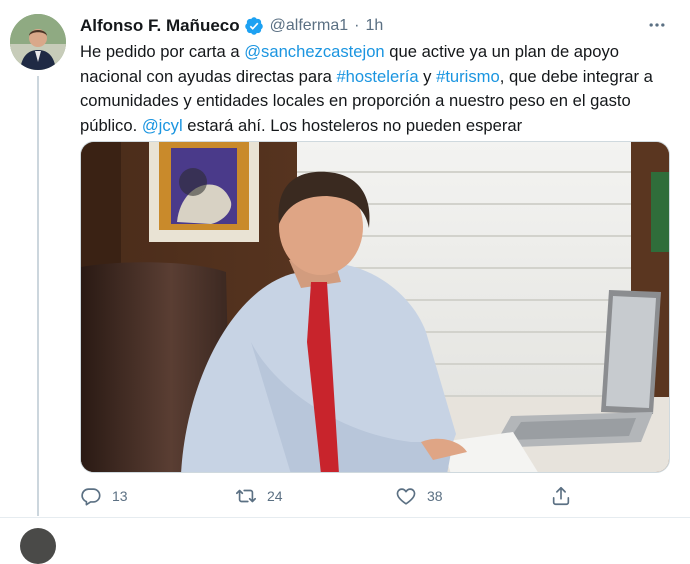 This screenshot has width=690, height=564. Describe the element at coordinates (427, 76) in the screenshot. I see `text-segment: y` at that location.